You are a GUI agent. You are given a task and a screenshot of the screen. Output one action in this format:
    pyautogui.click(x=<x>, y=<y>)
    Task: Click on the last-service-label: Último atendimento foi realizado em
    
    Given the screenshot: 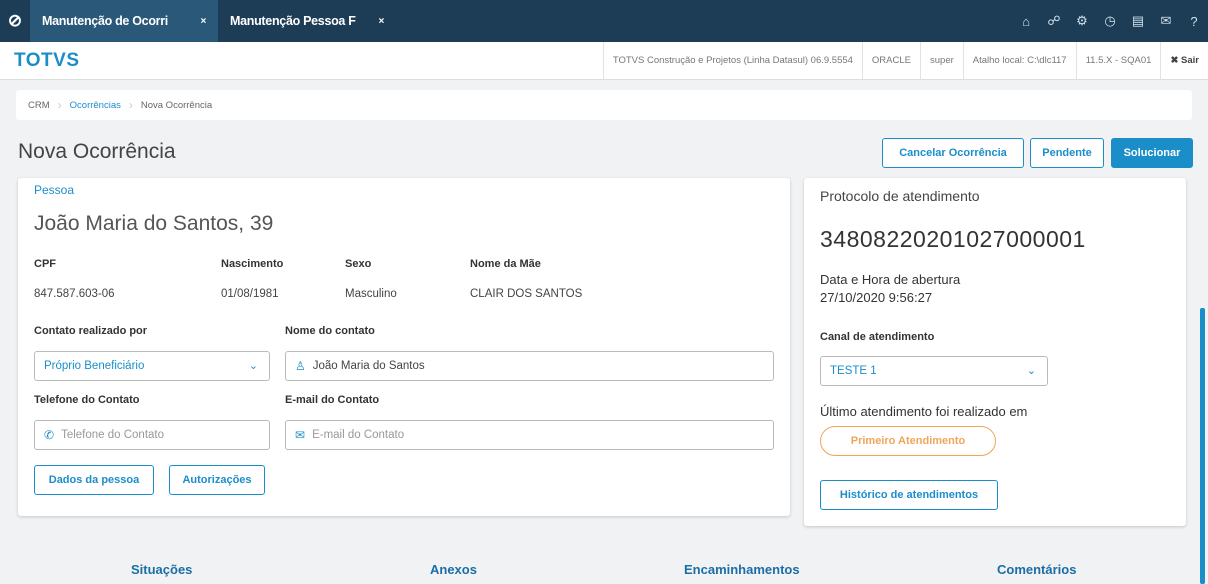 What is the action you would take?
    pyautogui.click(x=924, y=411)
    